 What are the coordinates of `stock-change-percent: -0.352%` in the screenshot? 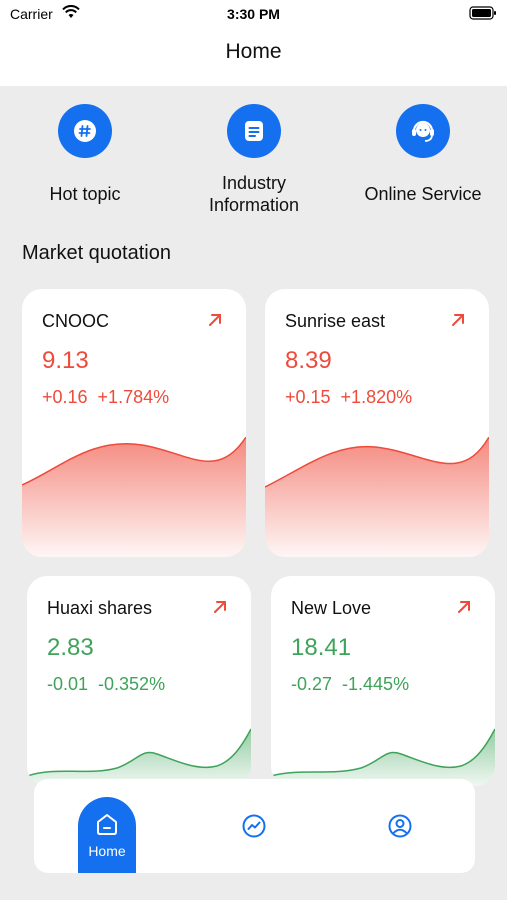 It's located at (132, 684).